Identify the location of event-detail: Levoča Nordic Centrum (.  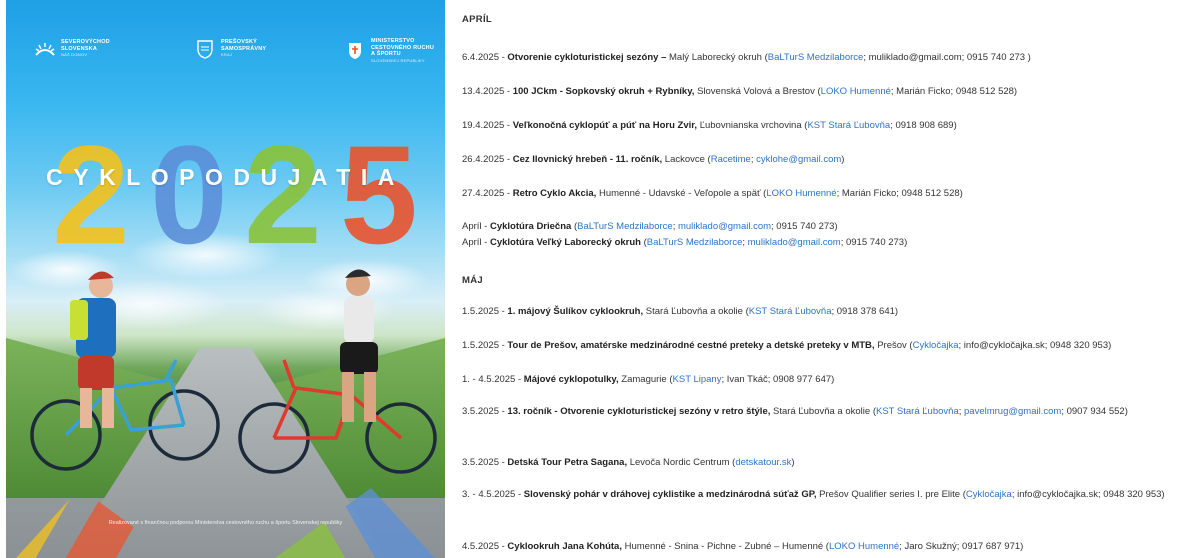
(682, 462).